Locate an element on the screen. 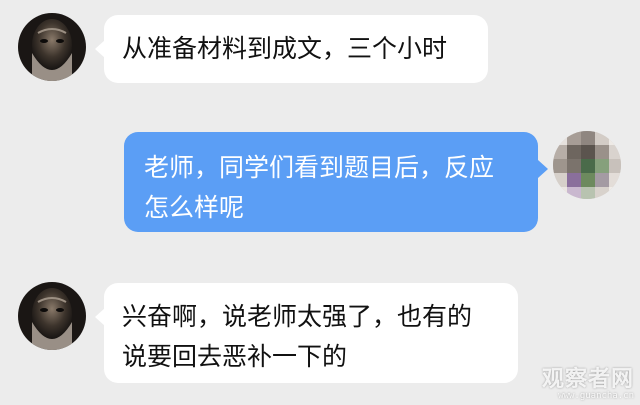 This screenshot has width=640, height=405. watermark-url: www.guancha.cn is located at coordinates (596, 396).